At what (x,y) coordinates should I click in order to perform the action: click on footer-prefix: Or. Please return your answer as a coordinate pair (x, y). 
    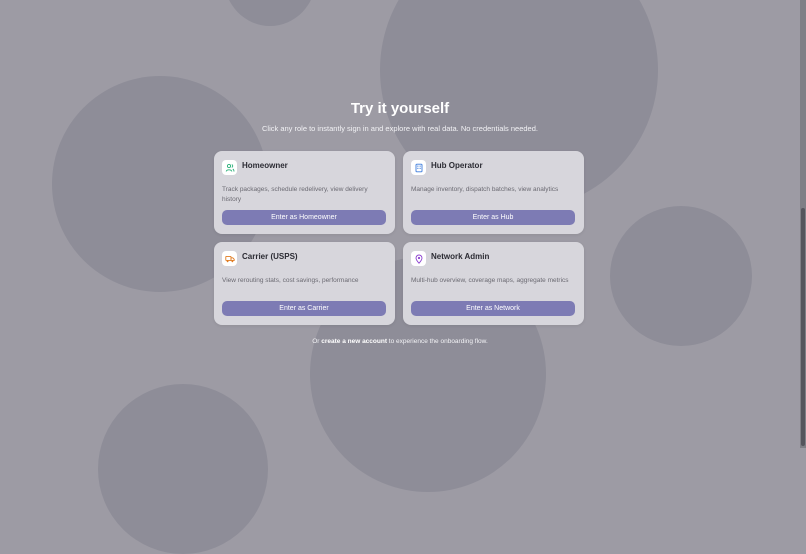
    Looking at the image, I should click on (316, 341).